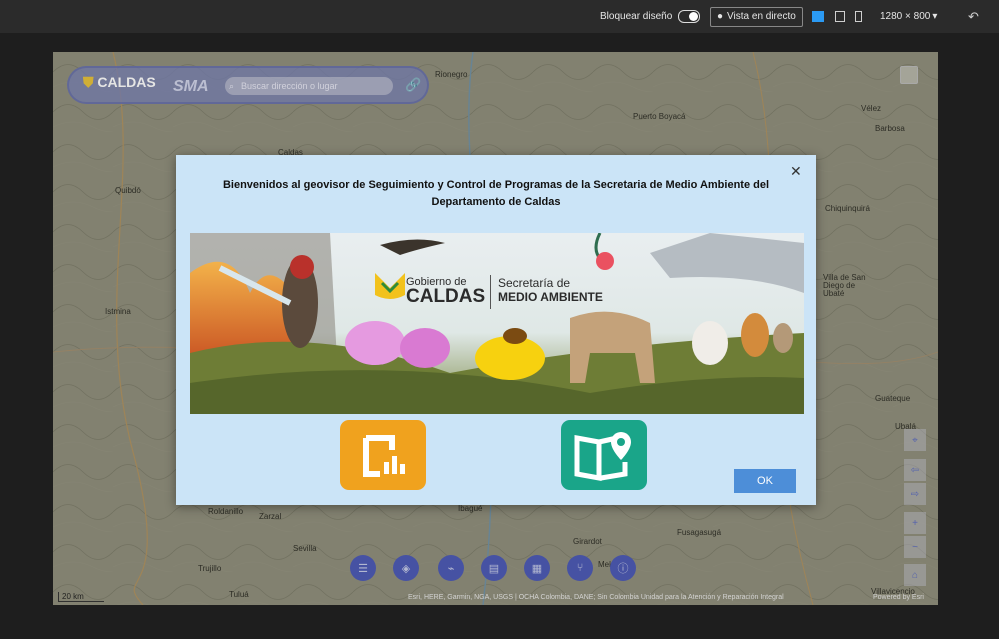 Image resolution: width=999 pixels, height=639 pixels. I want to click on resolution-label: 1280 × 800, so click(905, 16).